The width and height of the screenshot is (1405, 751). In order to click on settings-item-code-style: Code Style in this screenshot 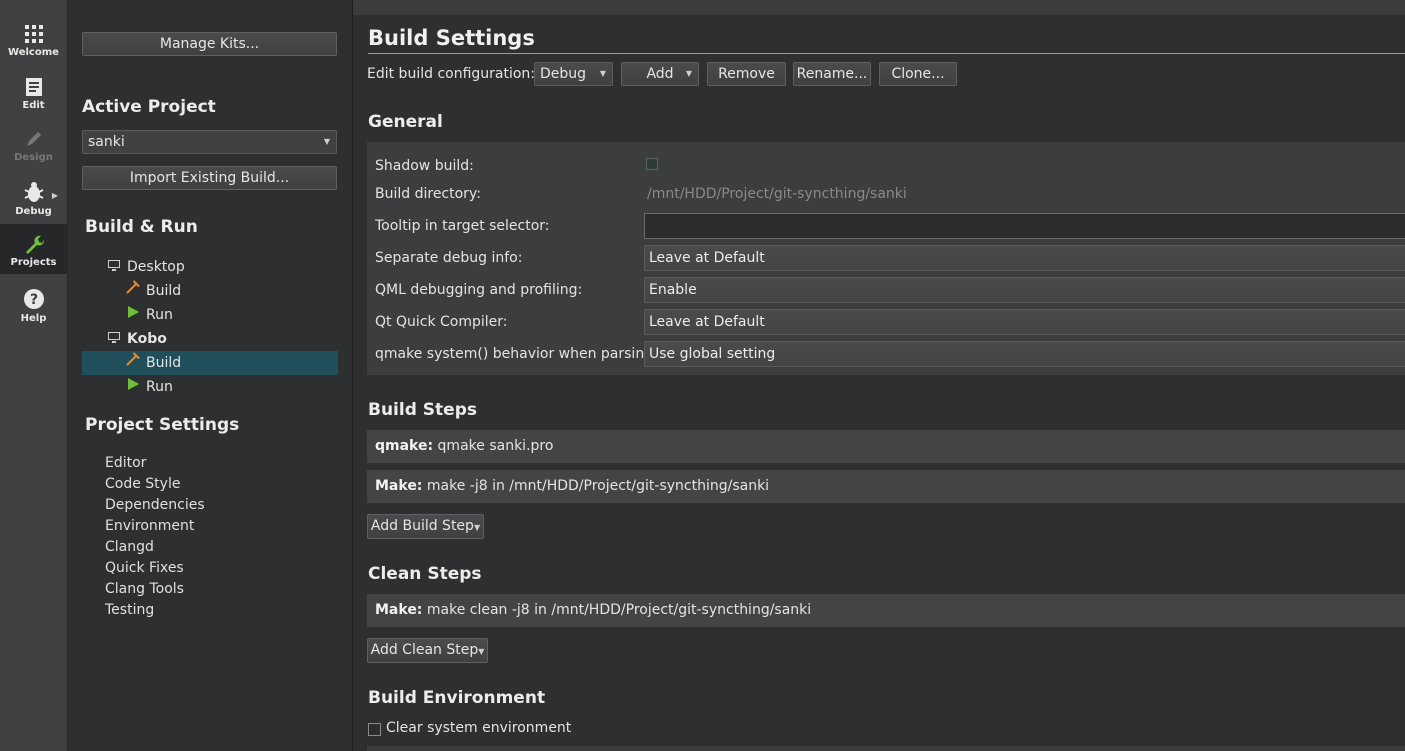, I will do `click(142, 484)`.